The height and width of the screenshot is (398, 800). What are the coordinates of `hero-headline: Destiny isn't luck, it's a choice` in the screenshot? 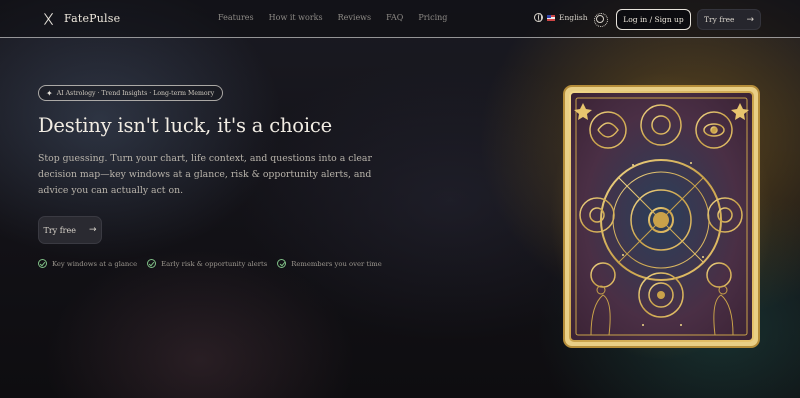 It's located at (185, 125).